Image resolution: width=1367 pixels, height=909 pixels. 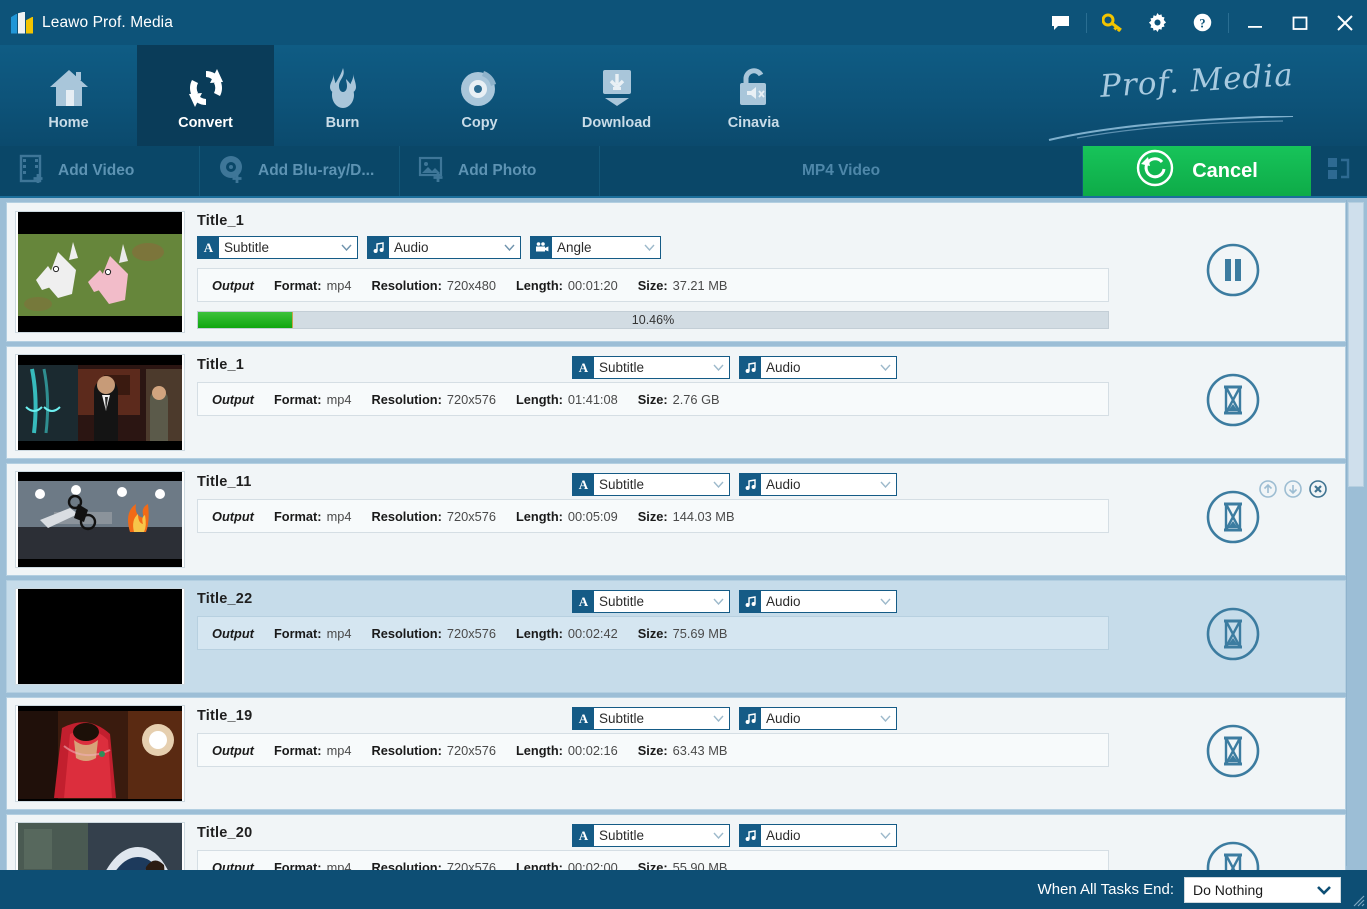 What do you see at coordinates (622, 835) in the screenshot?
I see `subtitle-value: Subtitle` at bounding box center [622, 835].